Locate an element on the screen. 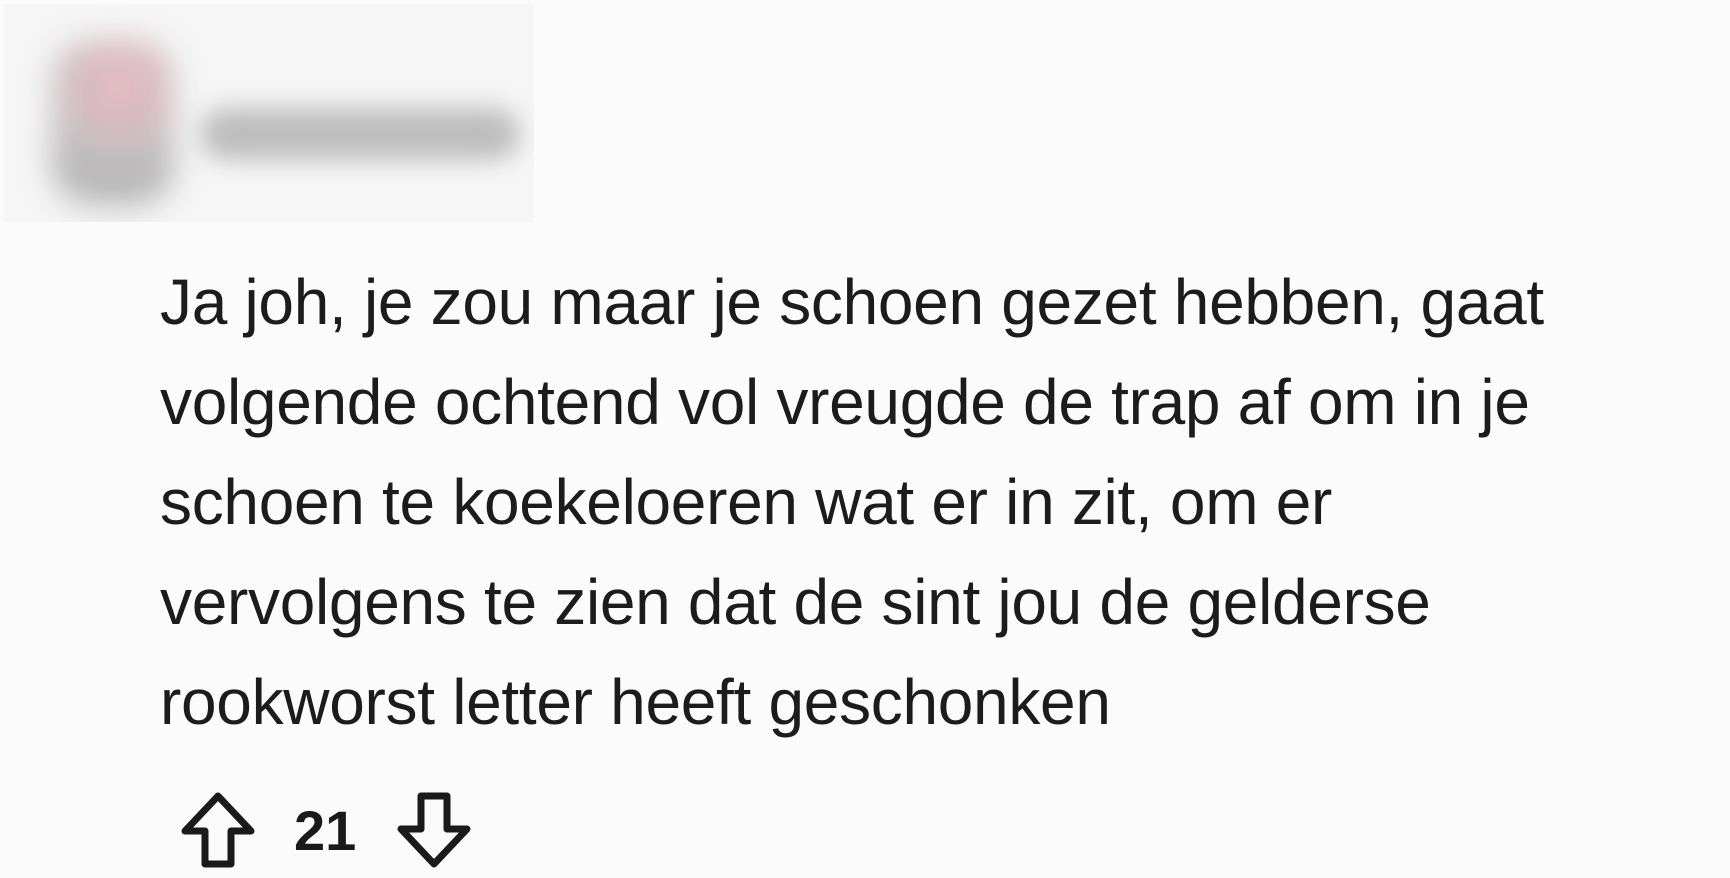  author-header-redacted is located at coordinates (269, 113).